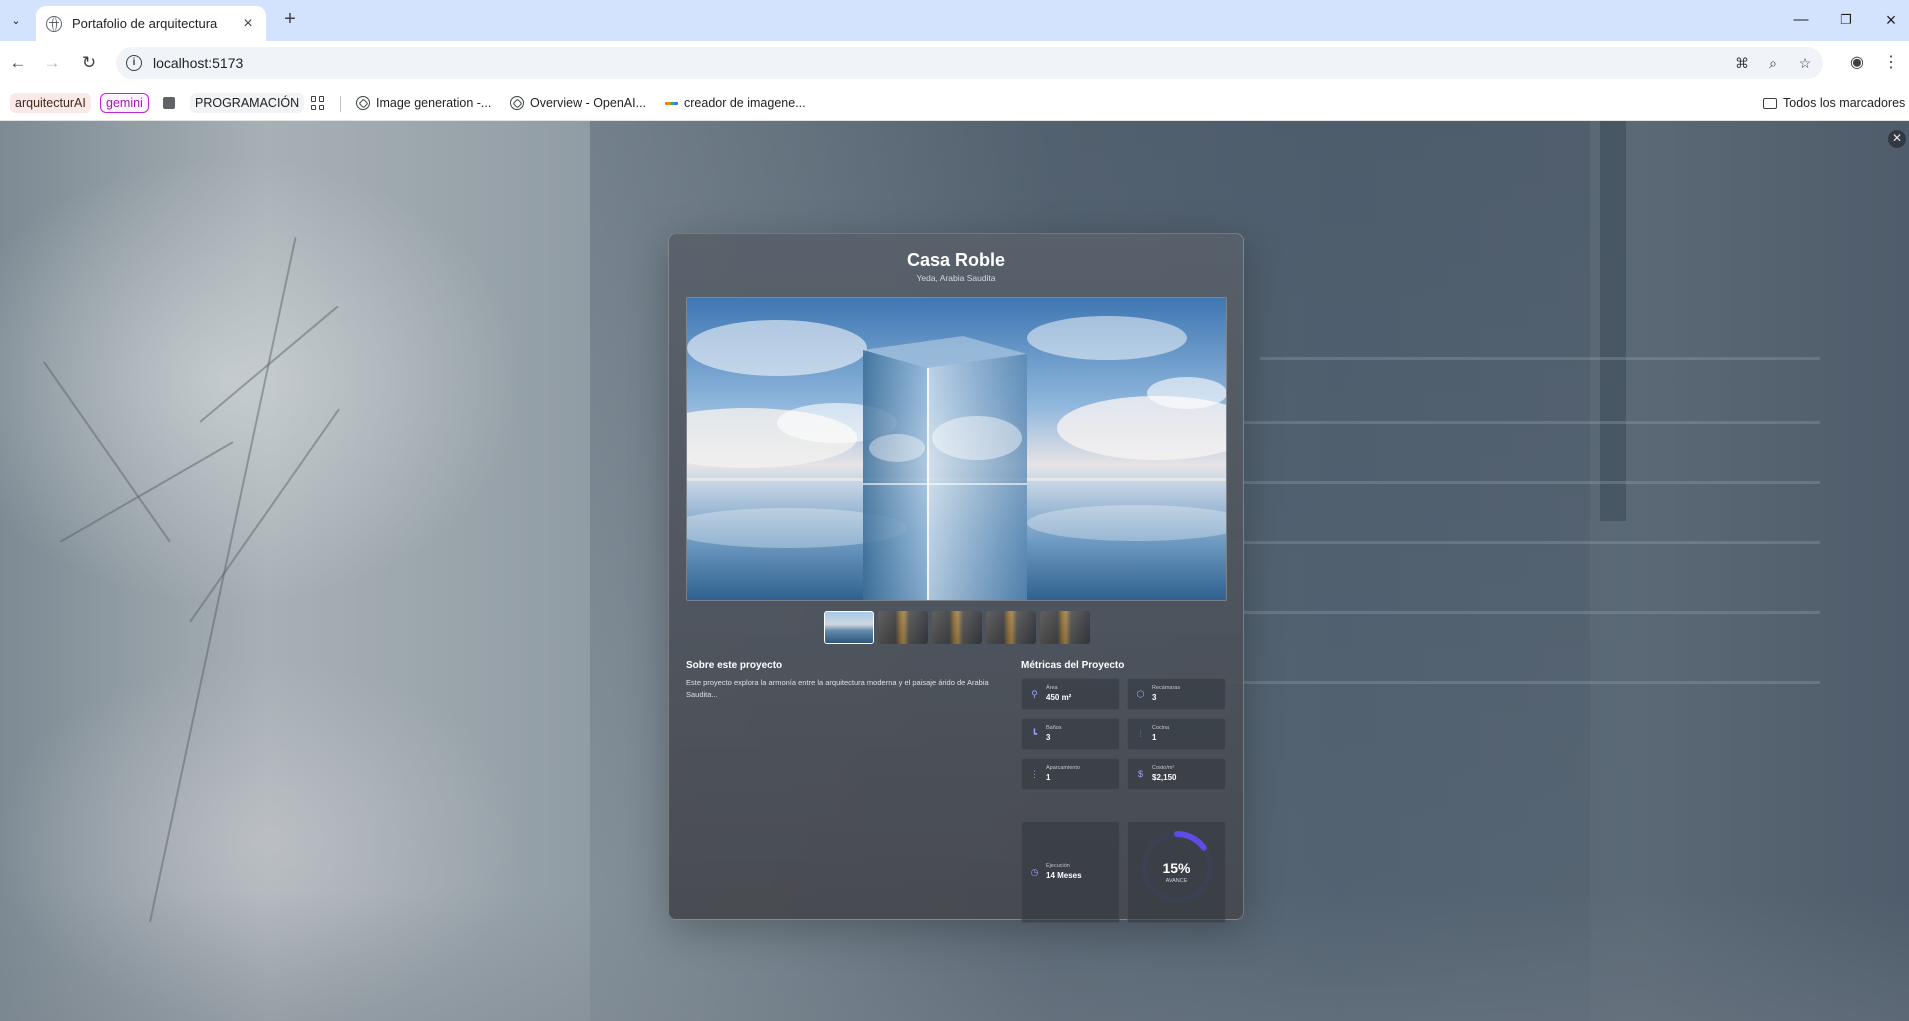 This screenshot has height=1021, width=1909. I want to click on bookmark-apps, so click(318, 103).